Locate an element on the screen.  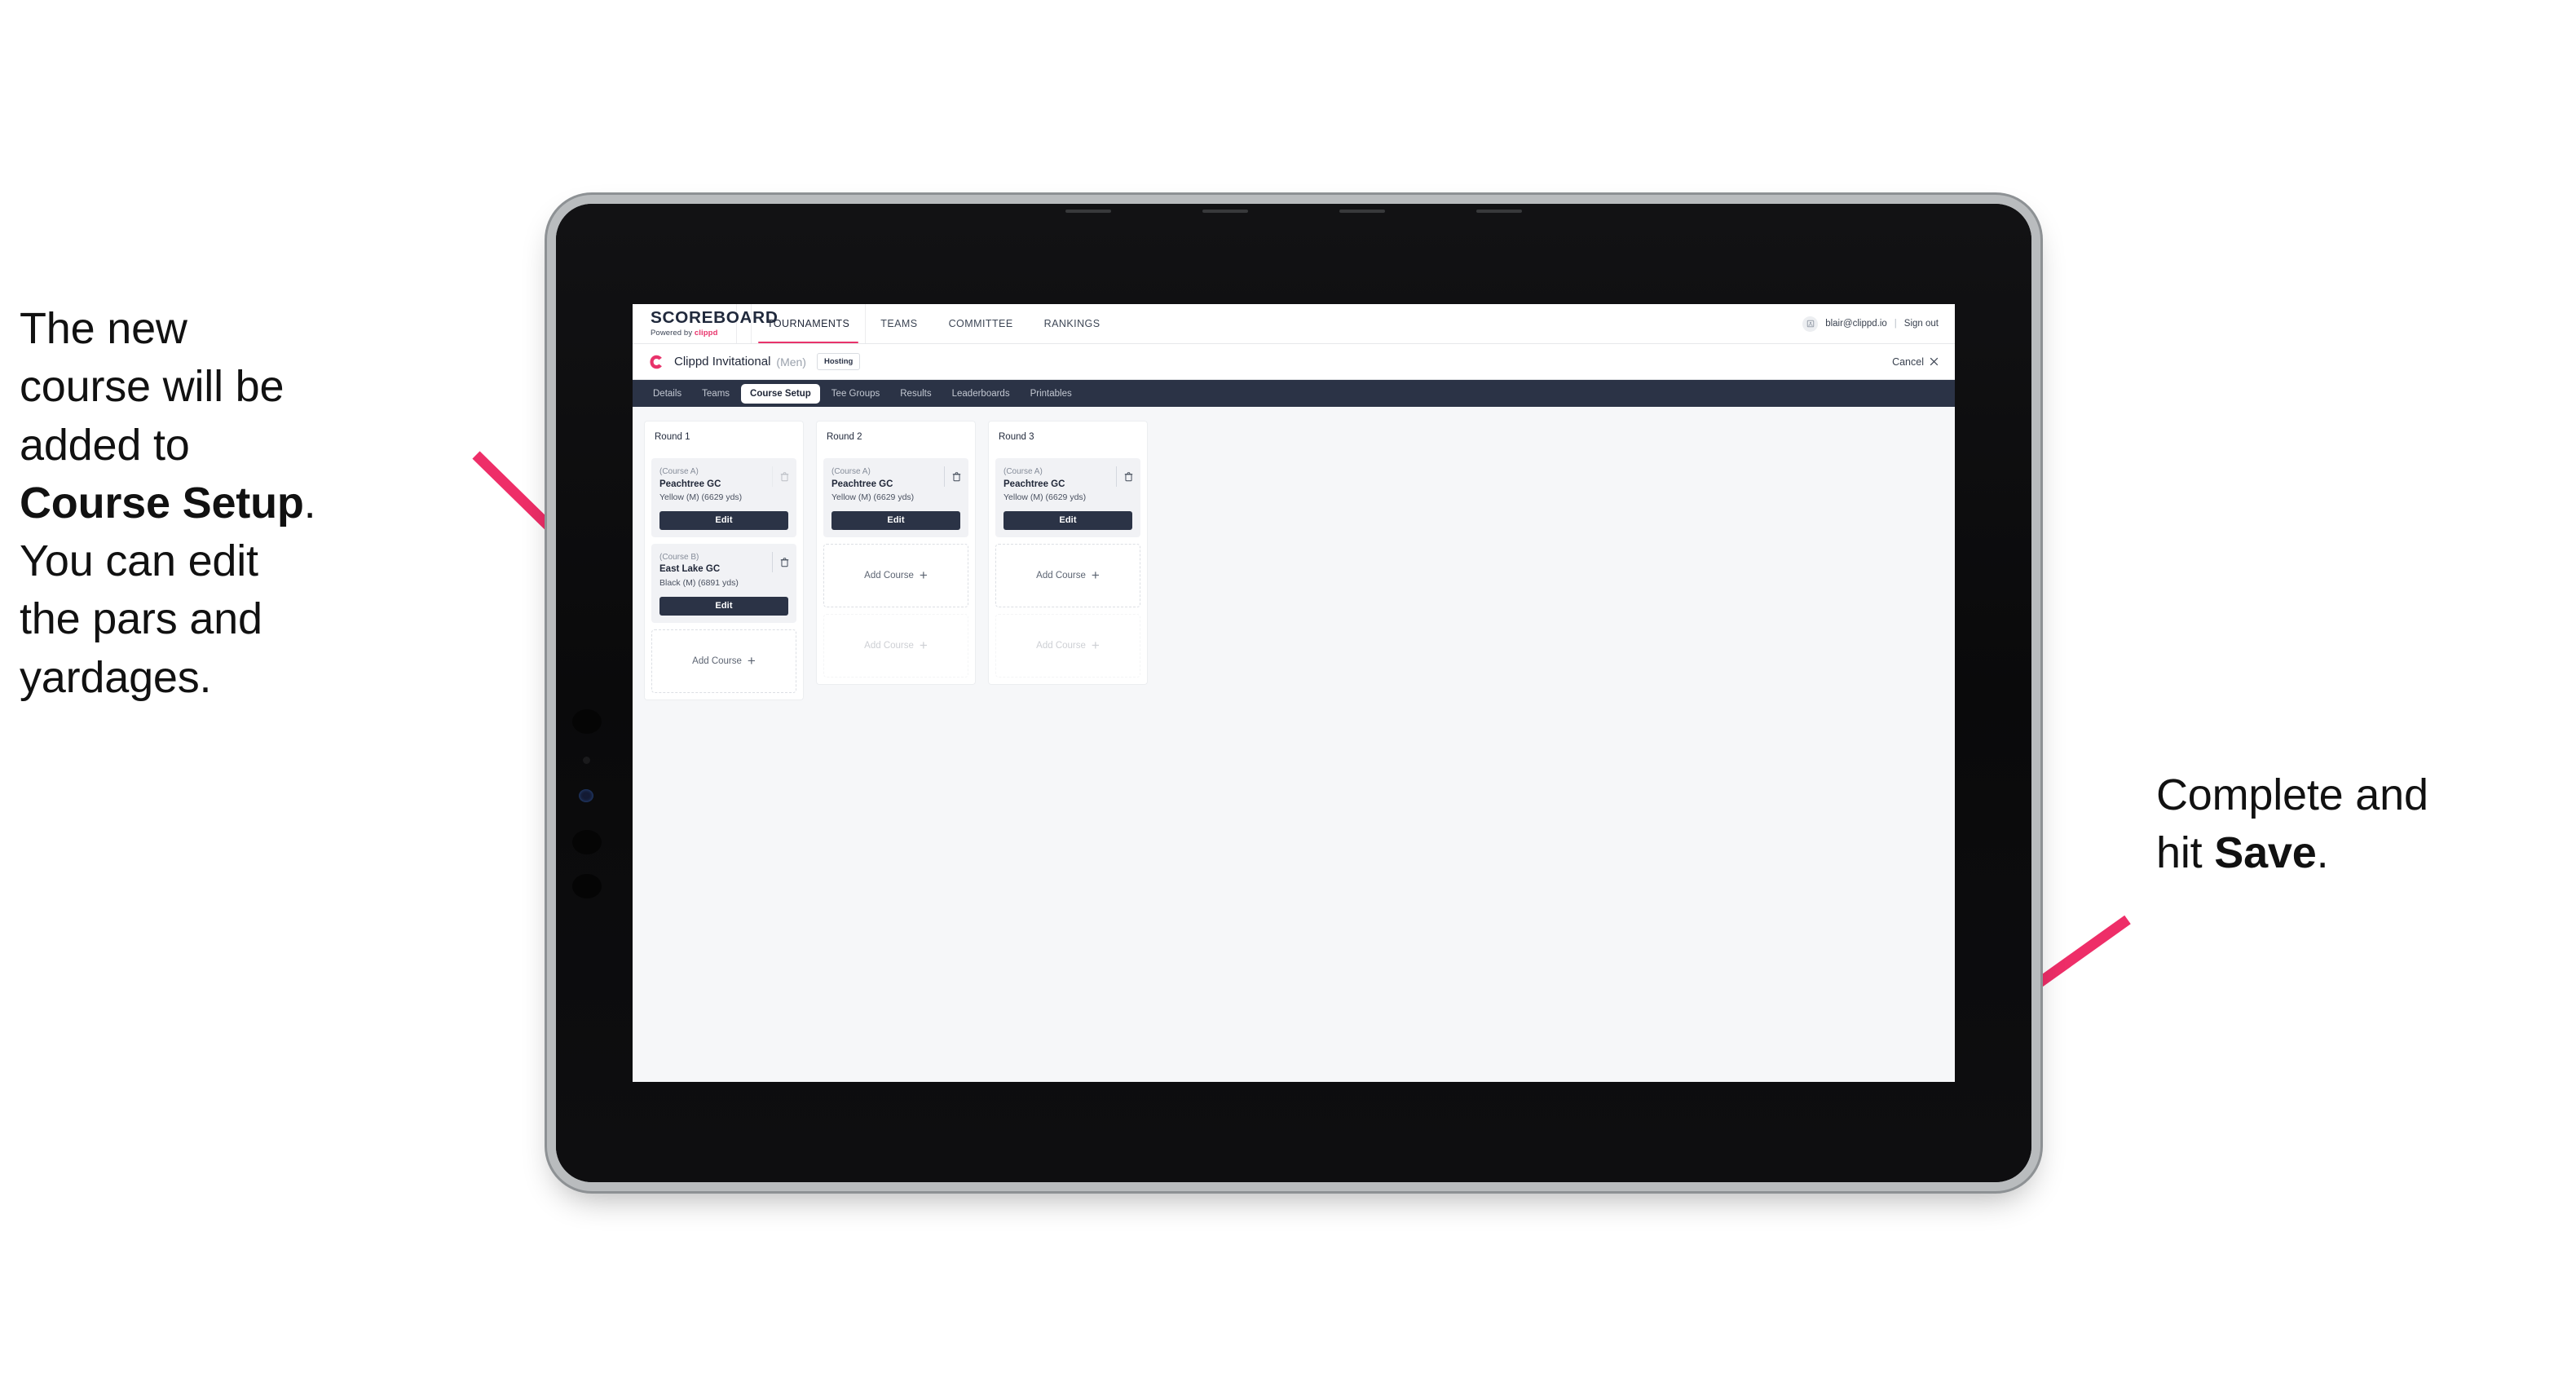
tab-tee-groups: Tee Groups is located at coordinates (856, 394).